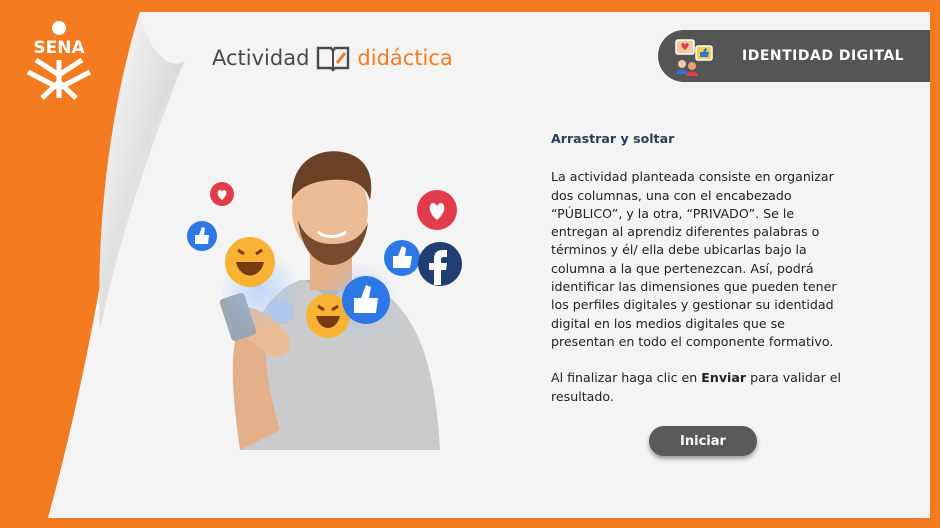 The width and height of the screenshot is (940, 528). I want to click on send-keyword: Enviar, so click(724, 378).